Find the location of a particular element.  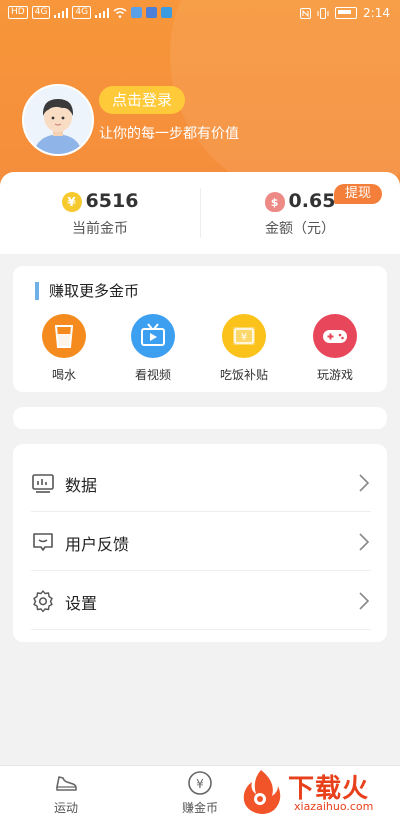

gamepad-icon is located at coordinates (335, 336).